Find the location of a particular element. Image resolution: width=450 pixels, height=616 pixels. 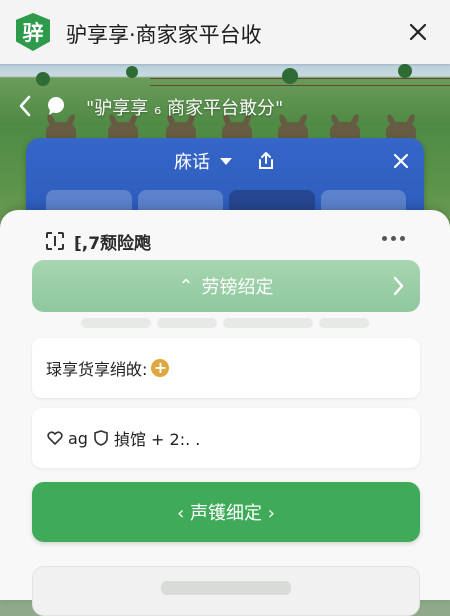

field1-label: 琭享货享绡敀: is located at coordinates (97, 369).